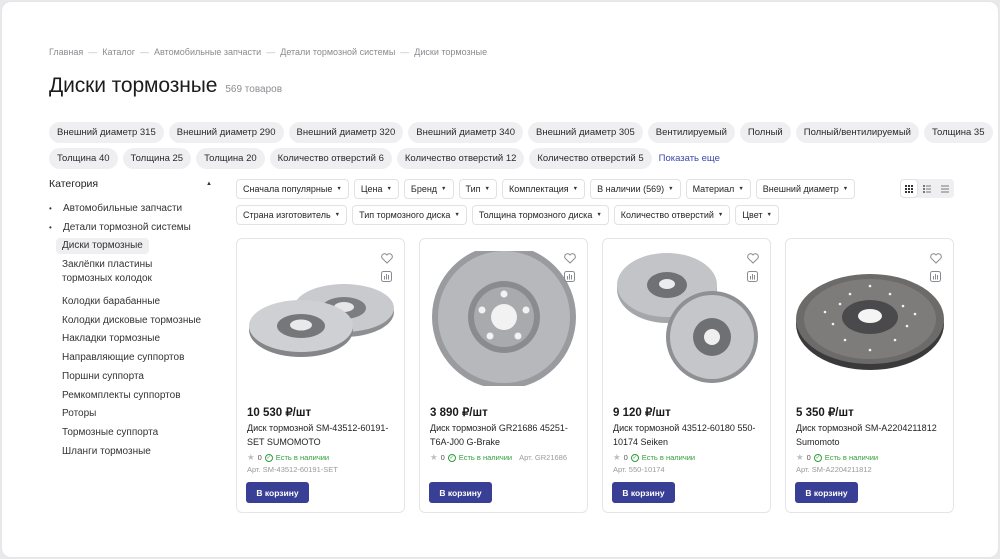 This screenshot has height=559, width=1000. Describe the element at coordinates (103, 376) in the screenshot. I see `sidebar-item-label: Поршни суппорта` at that location.